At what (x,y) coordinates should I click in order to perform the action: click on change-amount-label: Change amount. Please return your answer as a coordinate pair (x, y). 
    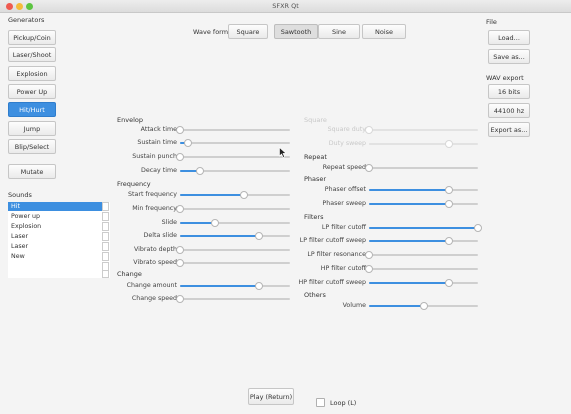
    Looking at the image, I should click on (151, 285).